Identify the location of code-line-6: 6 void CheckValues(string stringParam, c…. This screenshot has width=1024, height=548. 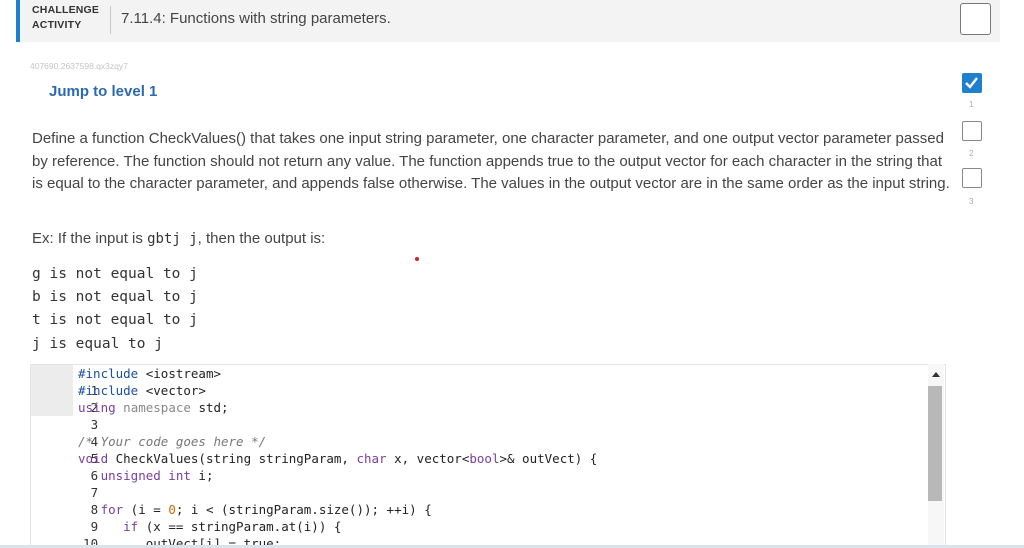
(314, 466).